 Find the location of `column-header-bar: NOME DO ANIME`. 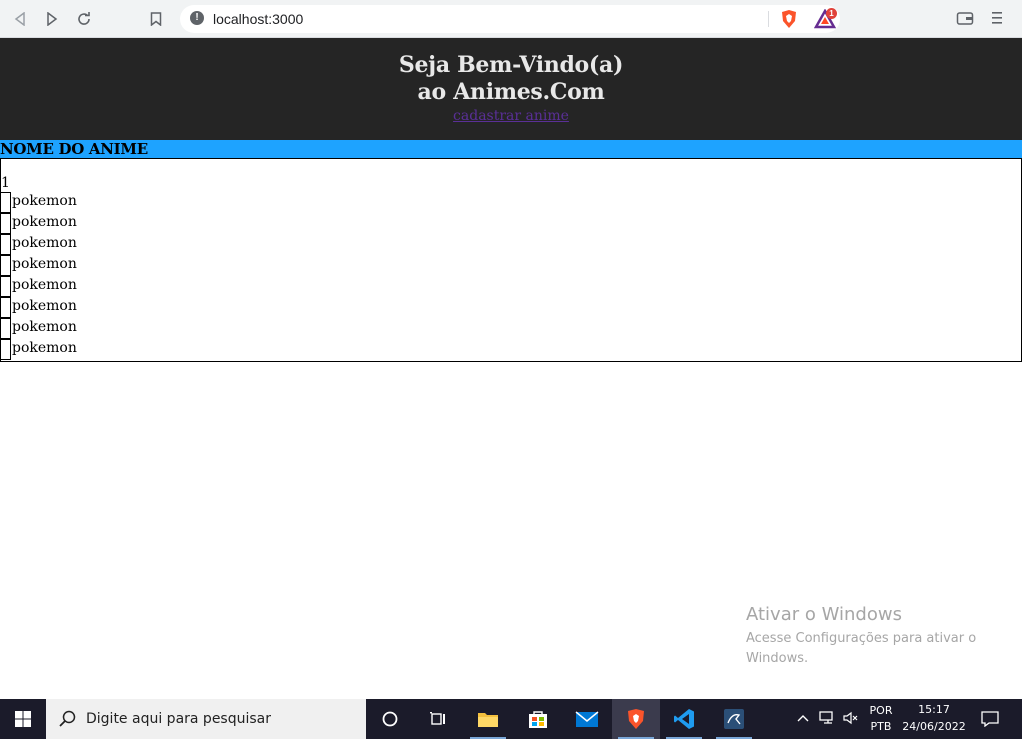

column-header-bar: NOME DO ANIME is located at coordinates (511, 149).